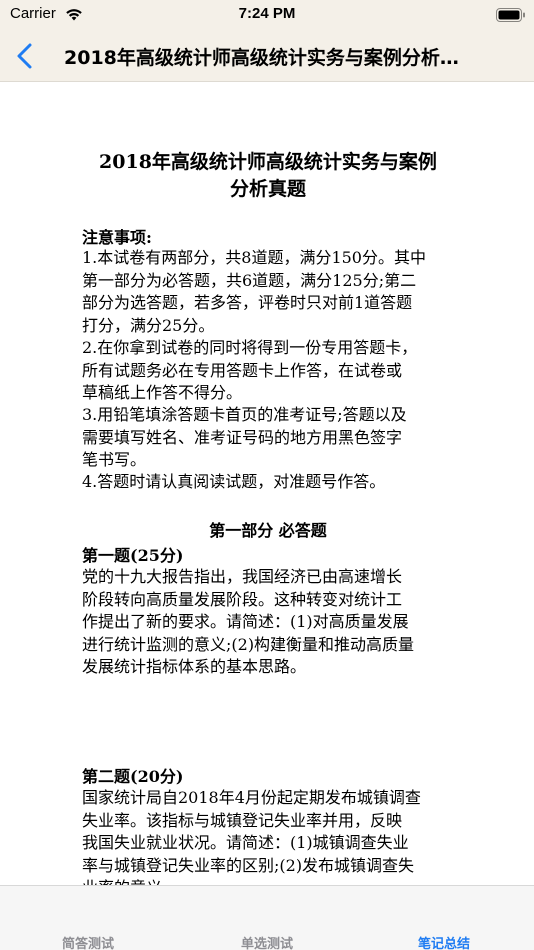  Describe the element at coordinates (251, 797) in the screenshot. I see `text-line: 国家统计局自2018年4月份起定期发布城镇调查` at that location.